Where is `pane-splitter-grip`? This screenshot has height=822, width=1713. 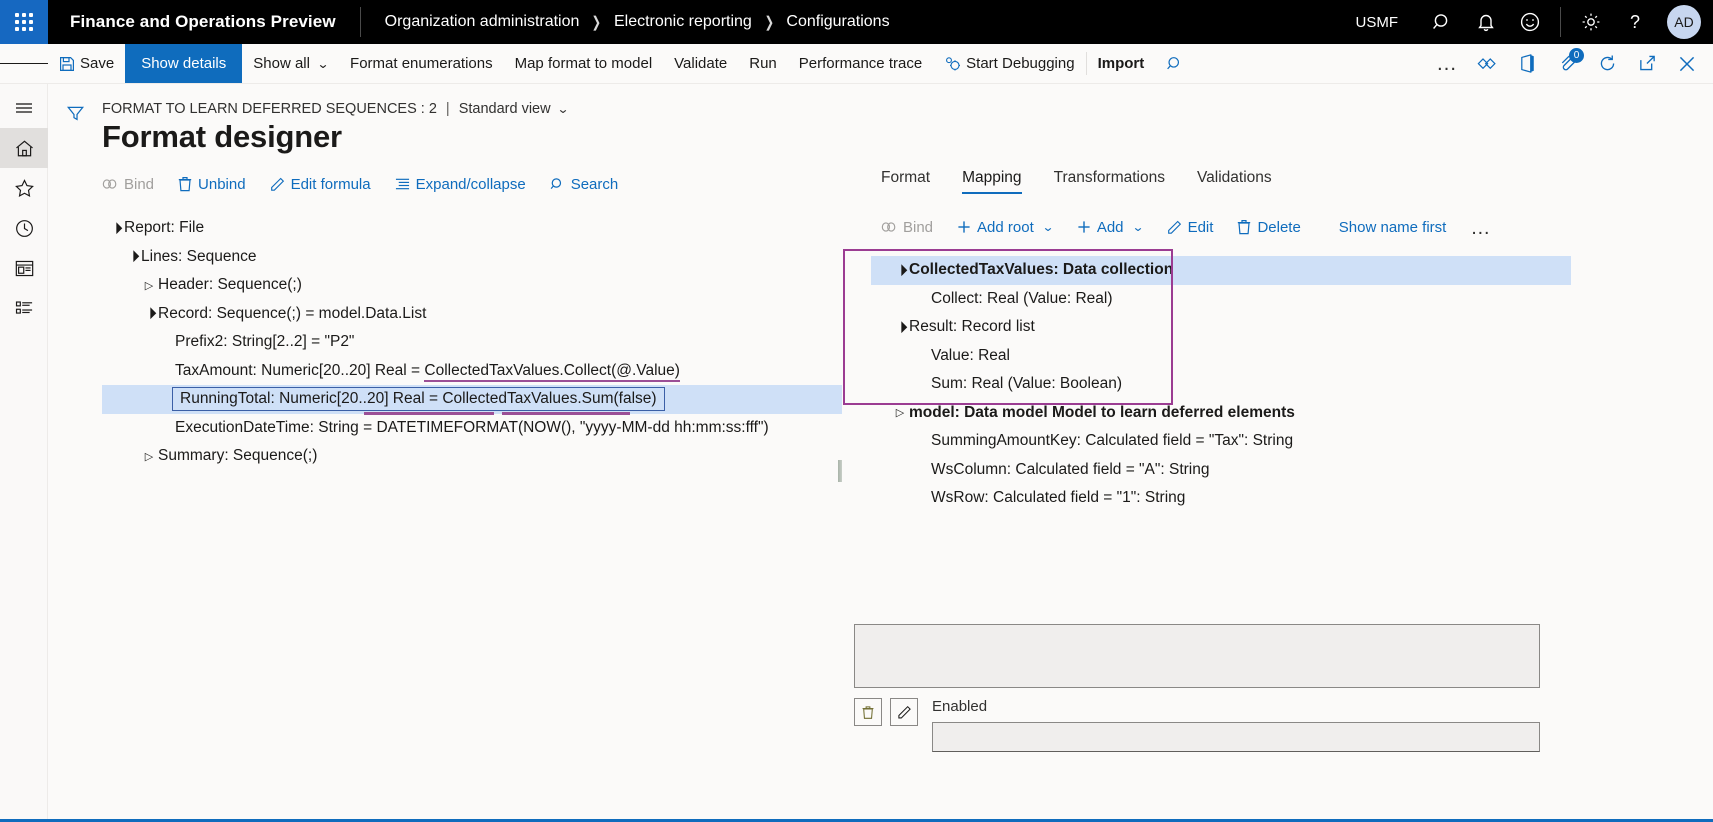 pane-splitter-grip is located at coordinates (840, 471).